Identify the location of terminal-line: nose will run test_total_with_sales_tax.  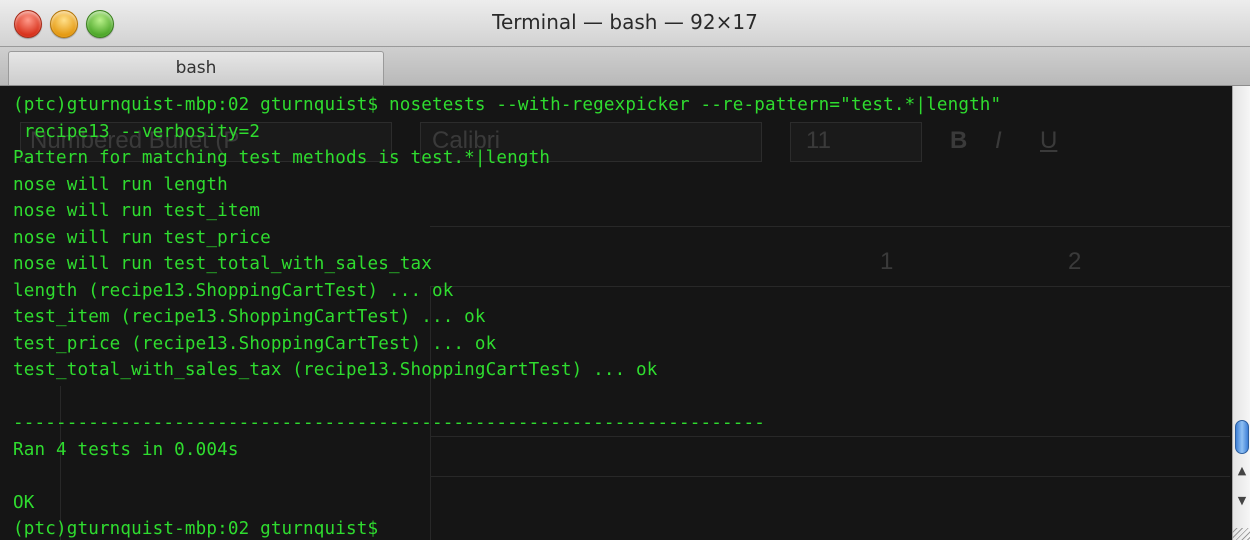
(222, 264).